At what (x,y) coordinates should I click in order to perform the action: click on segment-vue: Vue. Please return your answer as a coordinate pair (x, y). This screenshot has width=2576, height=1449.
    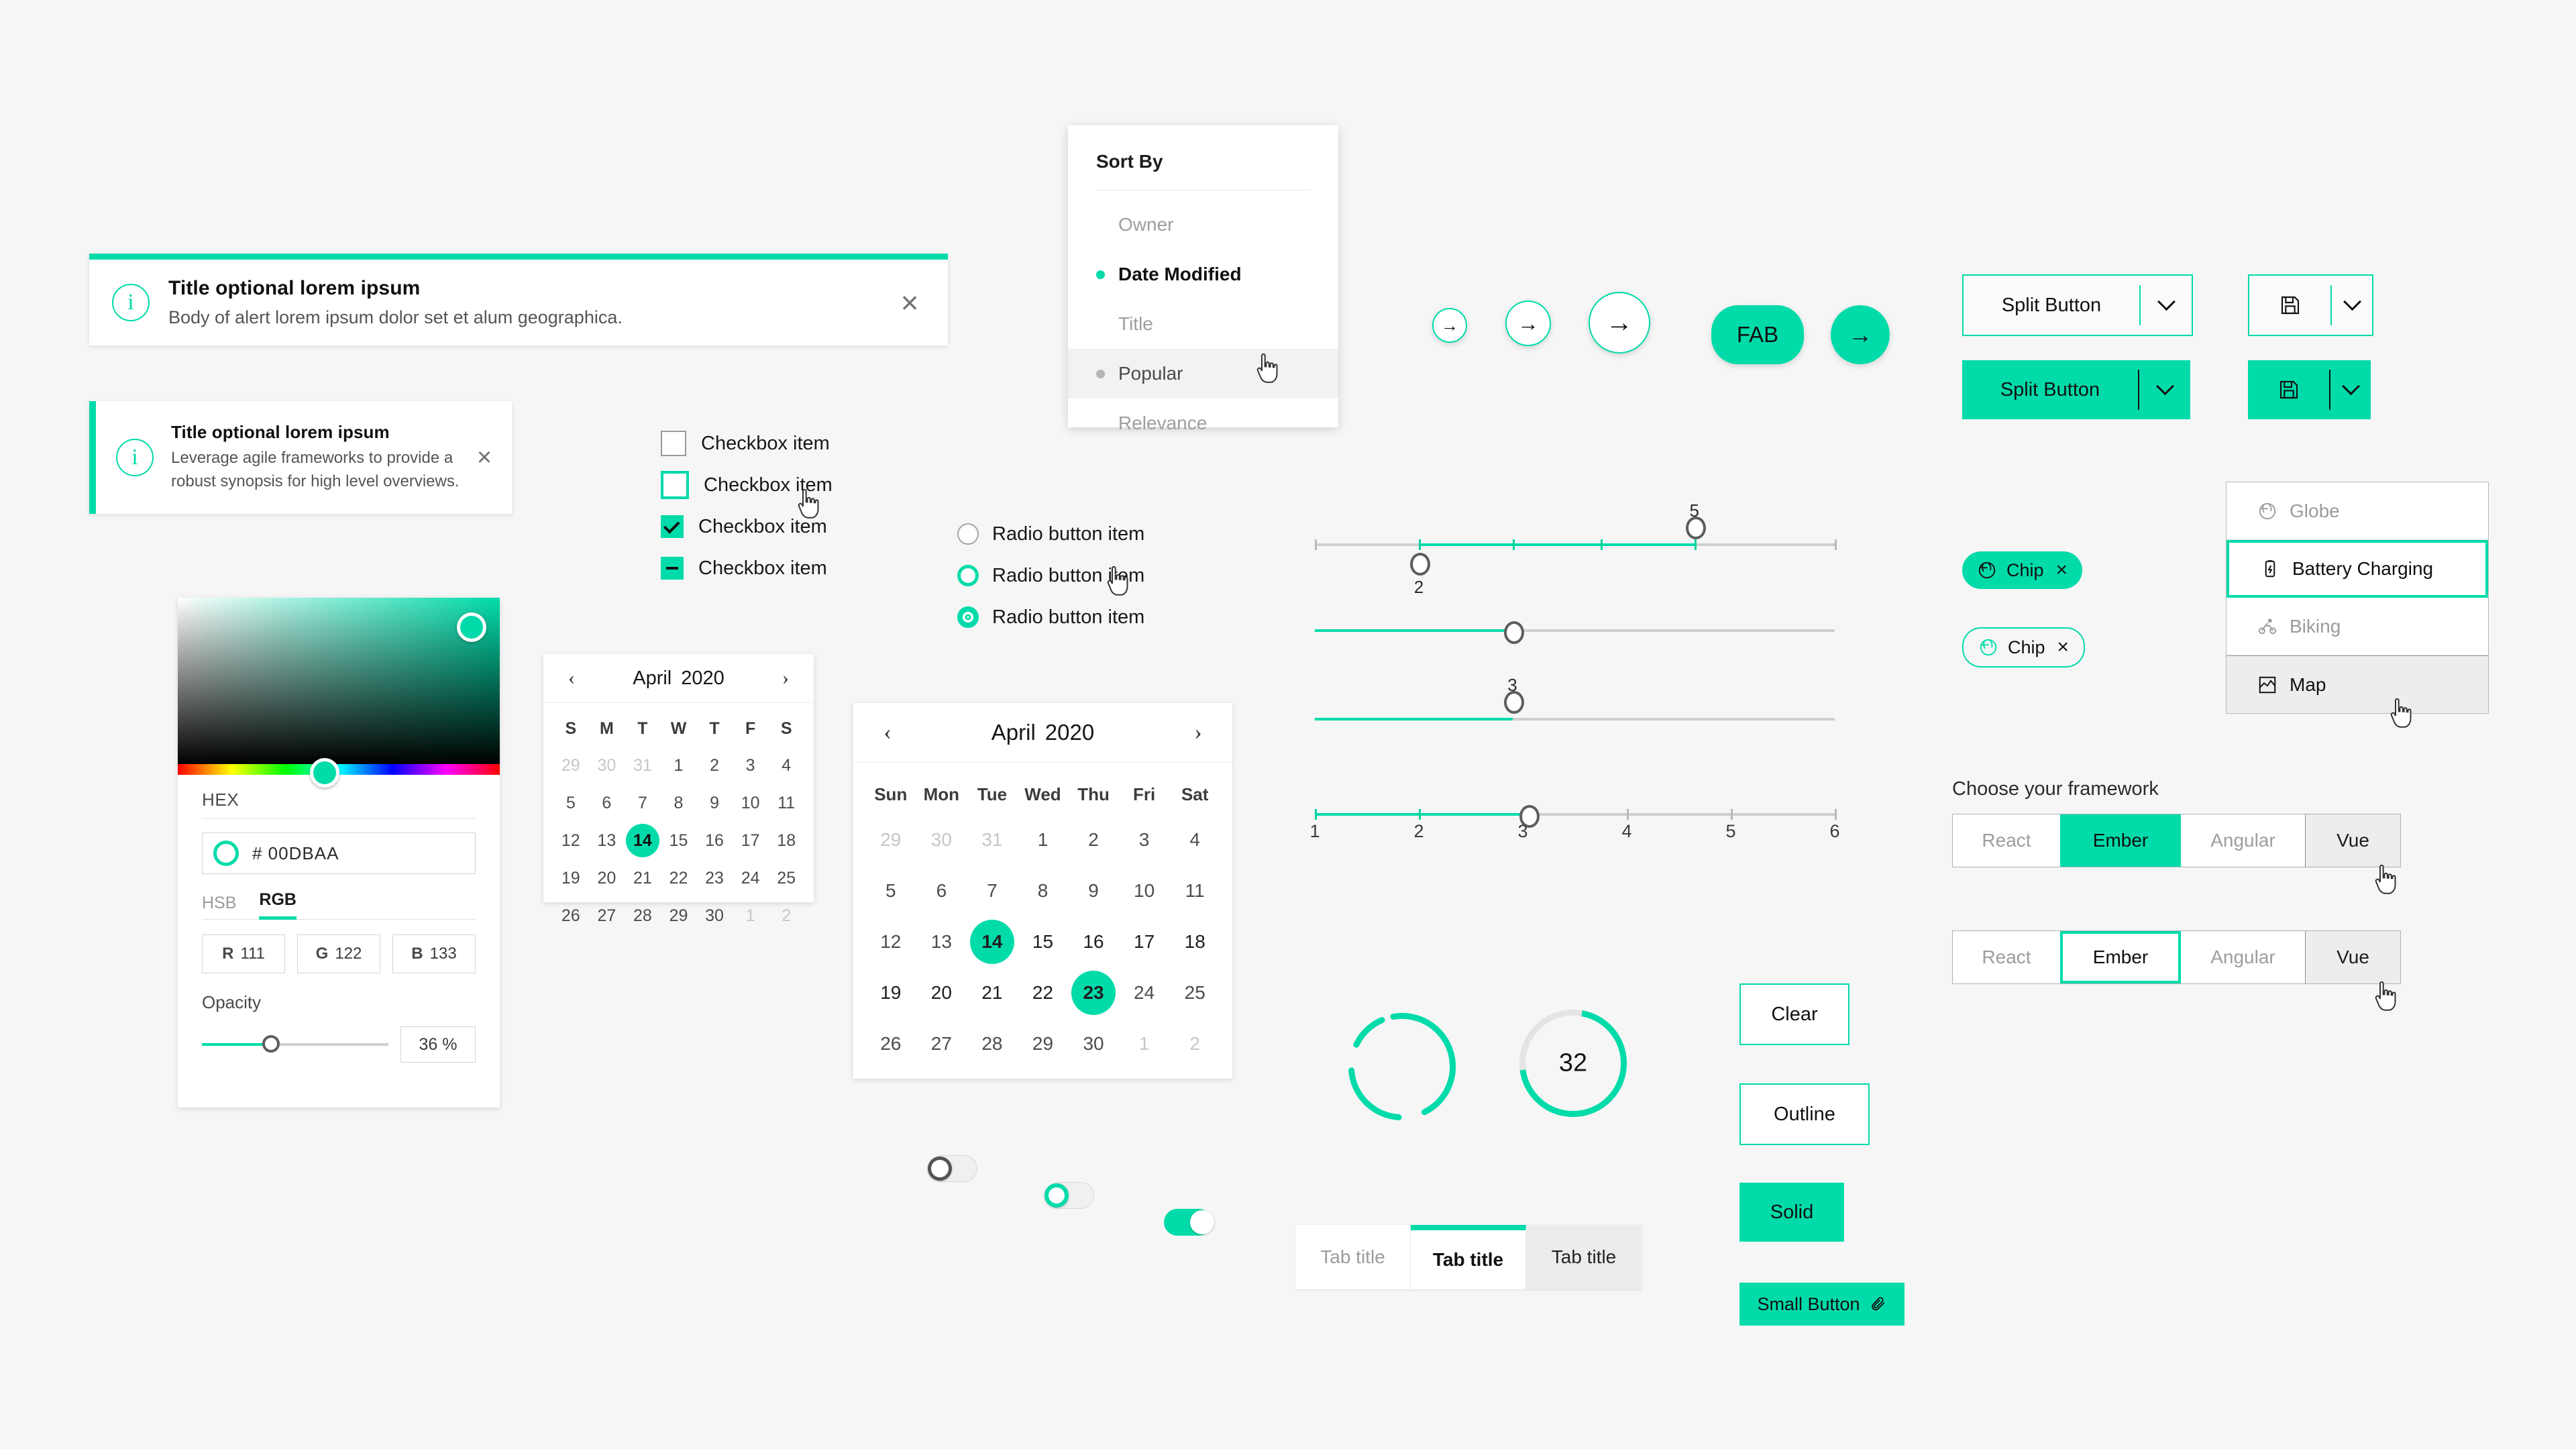
    Looking at the image, I should click on (2352, 840).